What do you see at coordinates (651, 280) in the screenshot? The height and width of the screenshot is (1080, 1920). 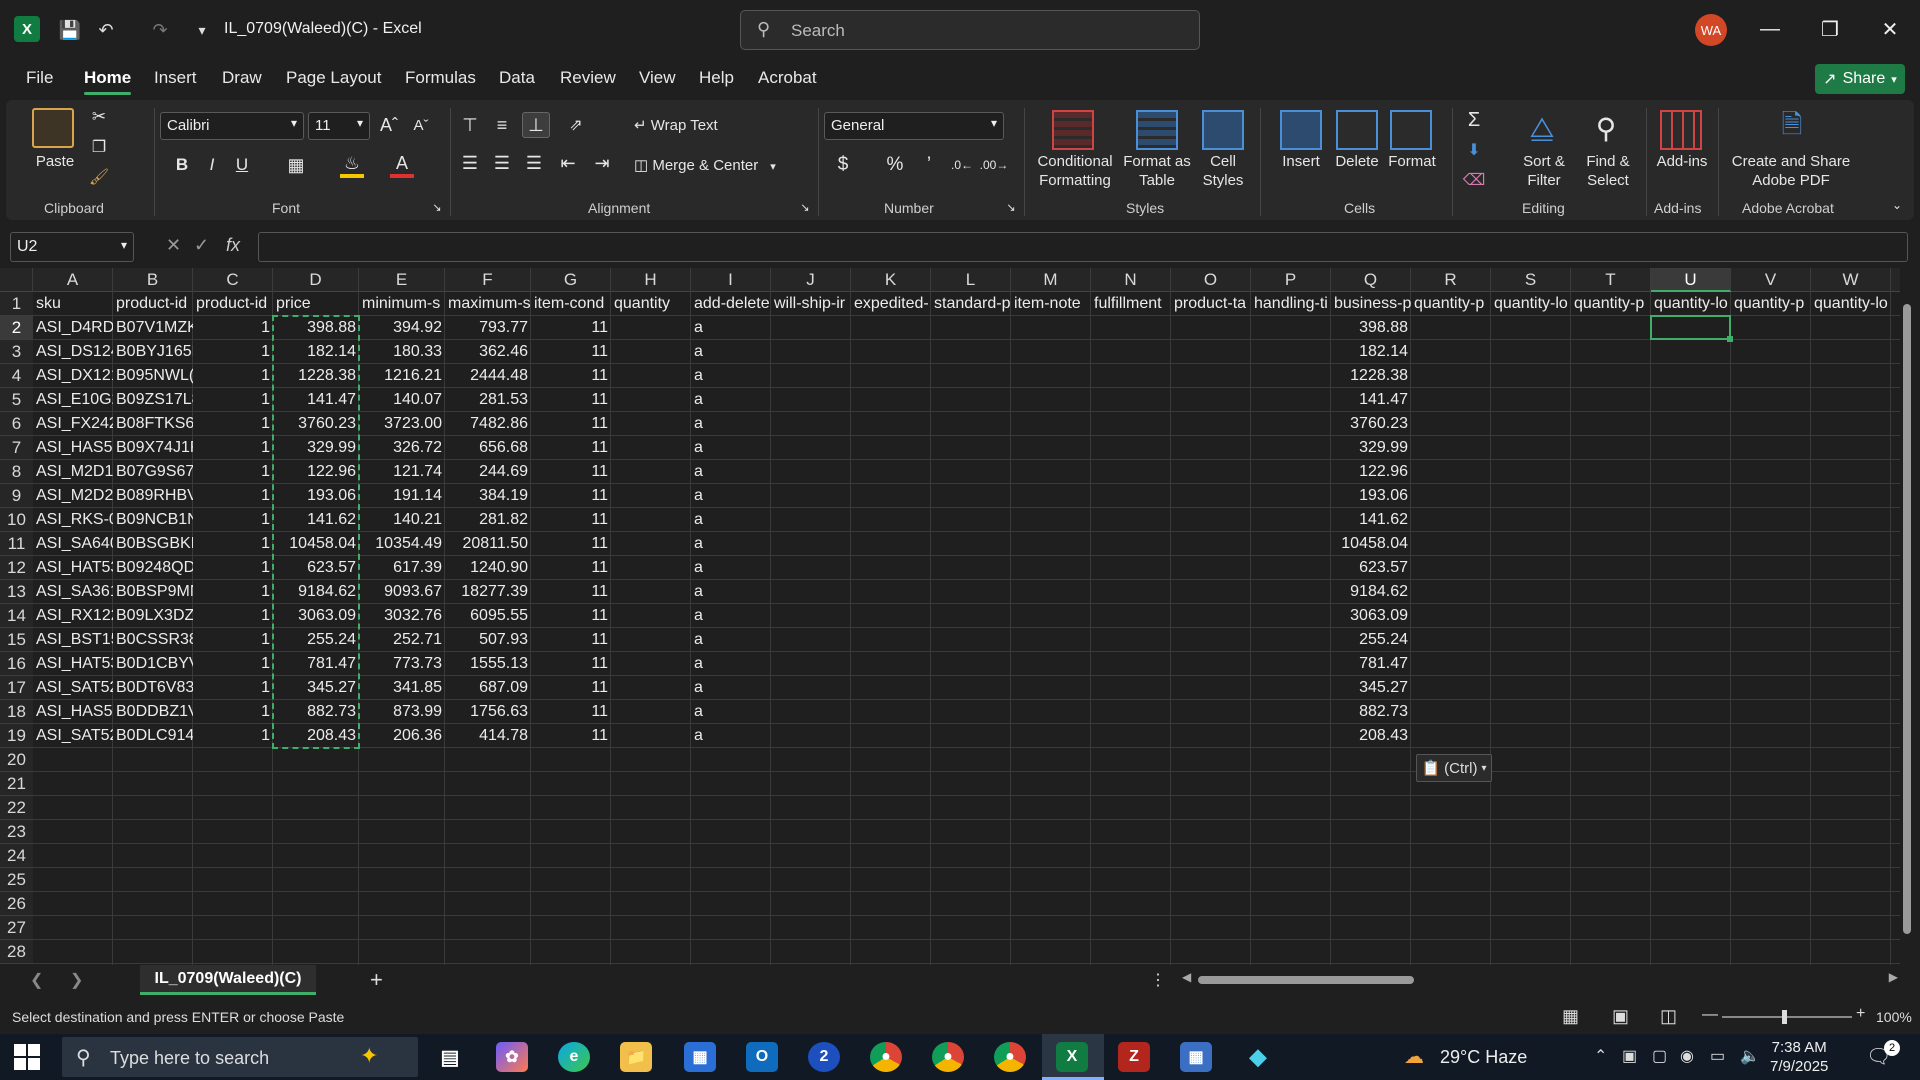 I see `column-header-h: H` at bounding box center [651, 280].